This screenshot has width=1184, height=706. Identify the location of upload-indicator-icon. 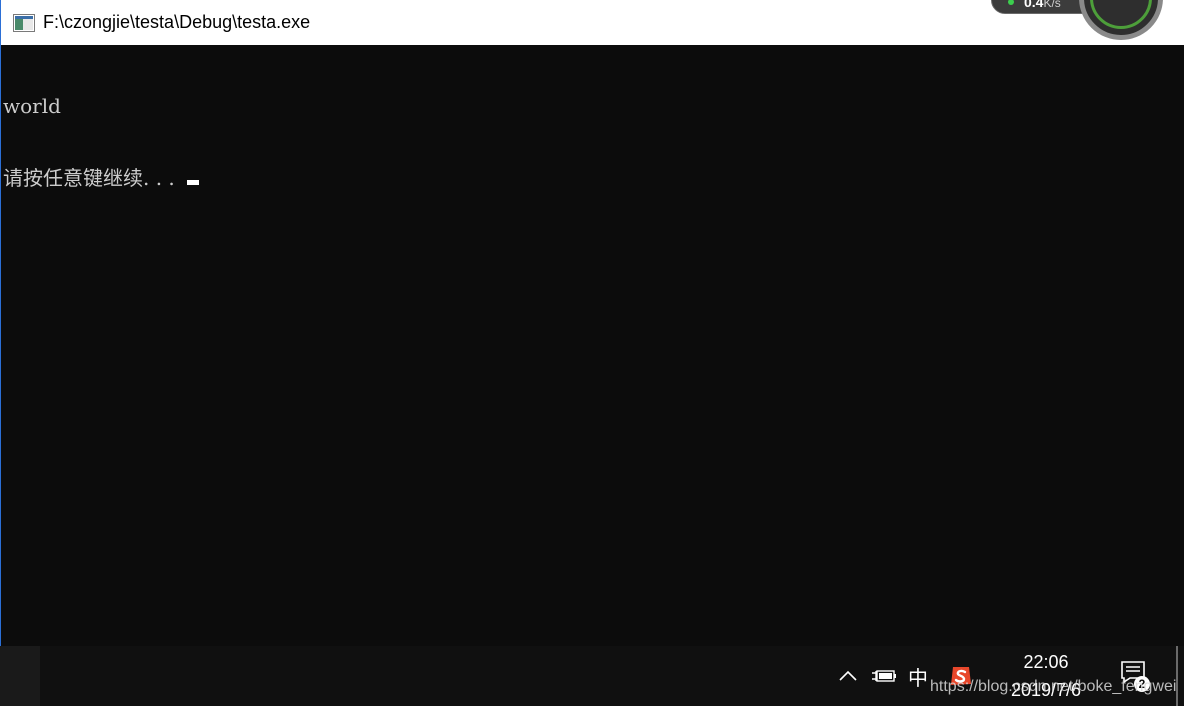
(1011, 2).